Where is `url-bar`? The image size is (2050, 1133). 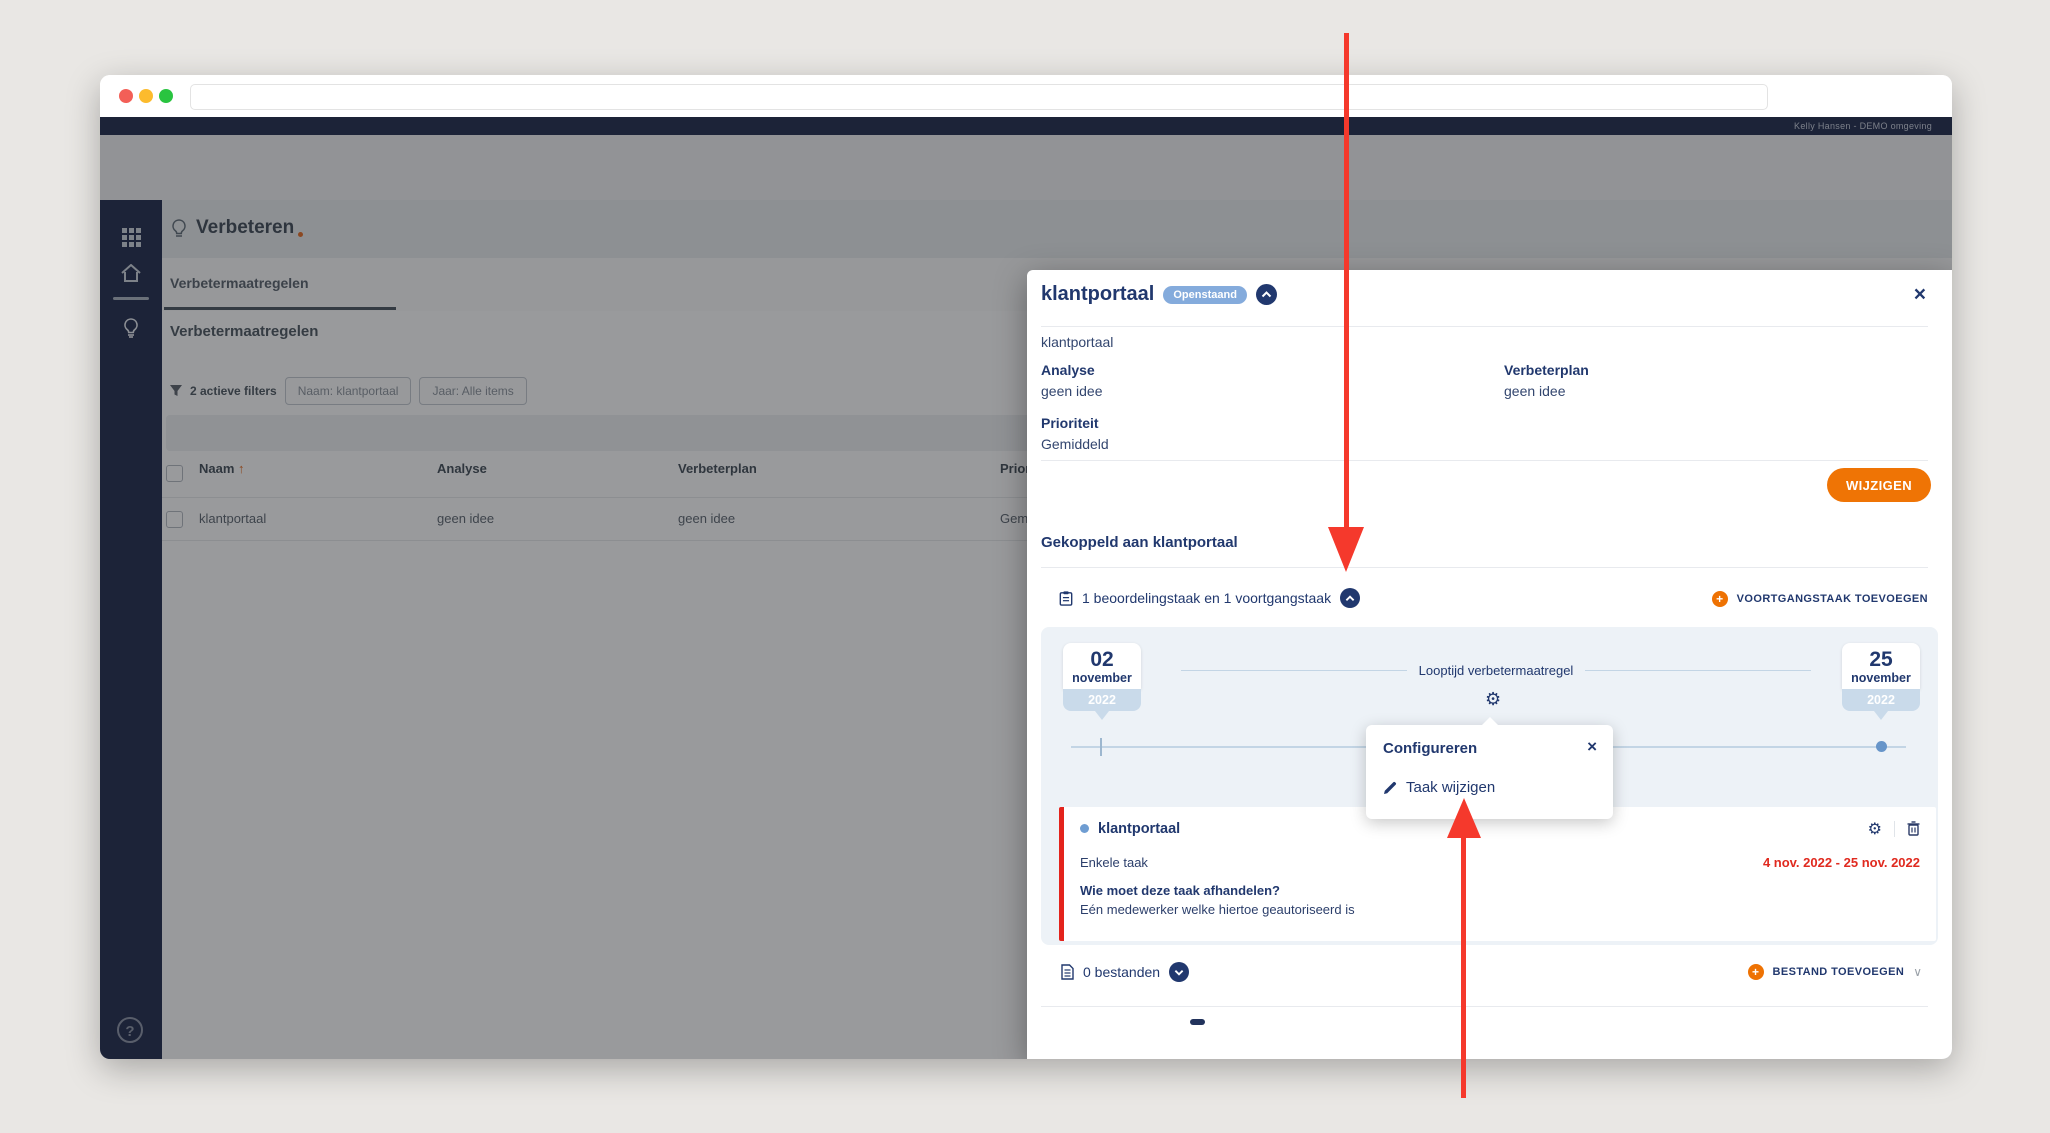
url-bar is located at coordinates (979, 97).